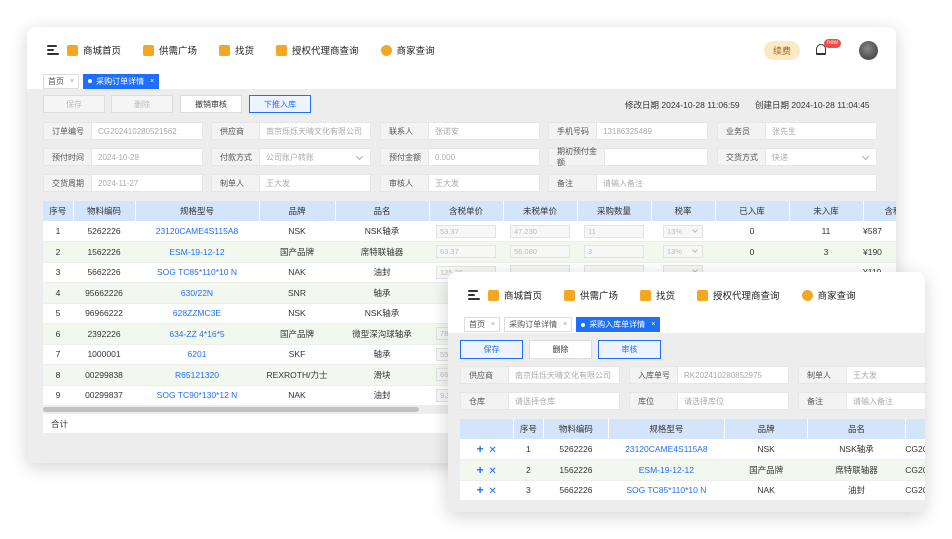 The height and width of the screenshot is (539, 952). What do you see at coordinates (540, 252) in the screenshot?
I see `cell-input: 56.080` at bounding box center [540, 252].